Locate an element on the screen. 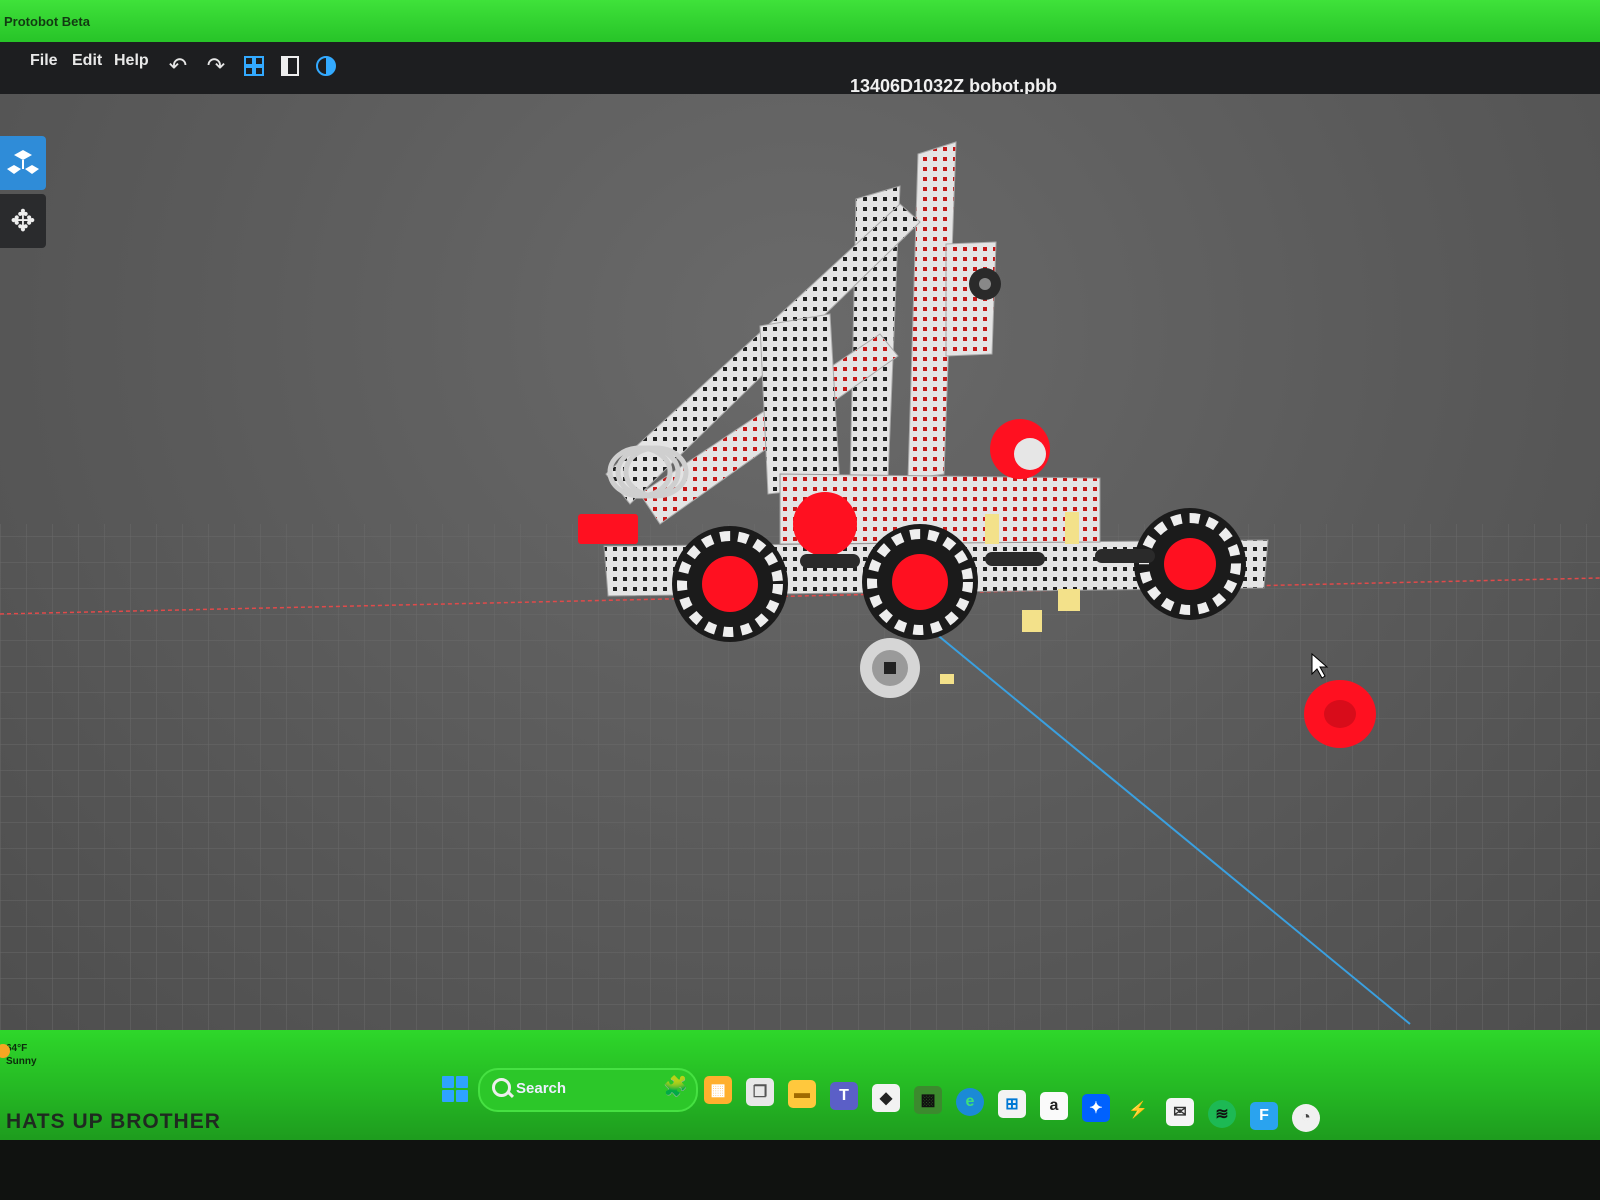 This screenshot has width=1600, height=1200. loose-red-gear is located at coordinates (1340, 714).